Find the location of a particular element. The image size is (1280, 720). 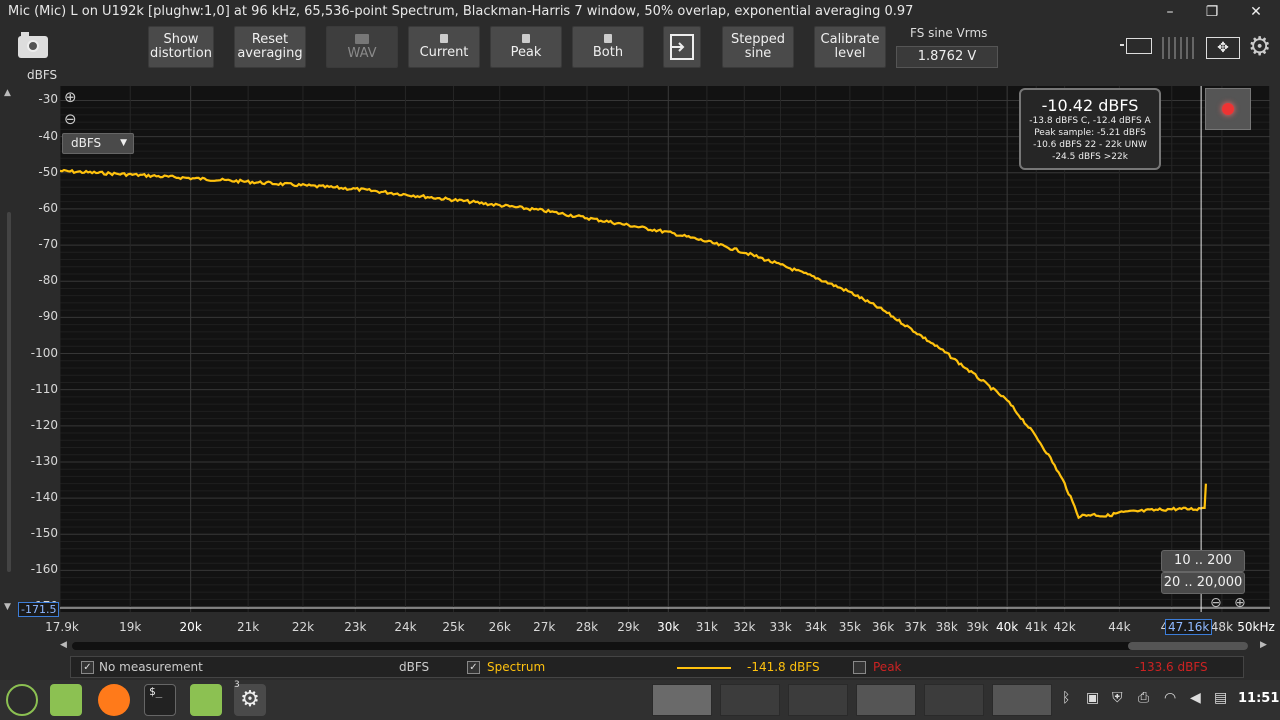

peak-legend-label: Peak is located at coordinates (887, 667).